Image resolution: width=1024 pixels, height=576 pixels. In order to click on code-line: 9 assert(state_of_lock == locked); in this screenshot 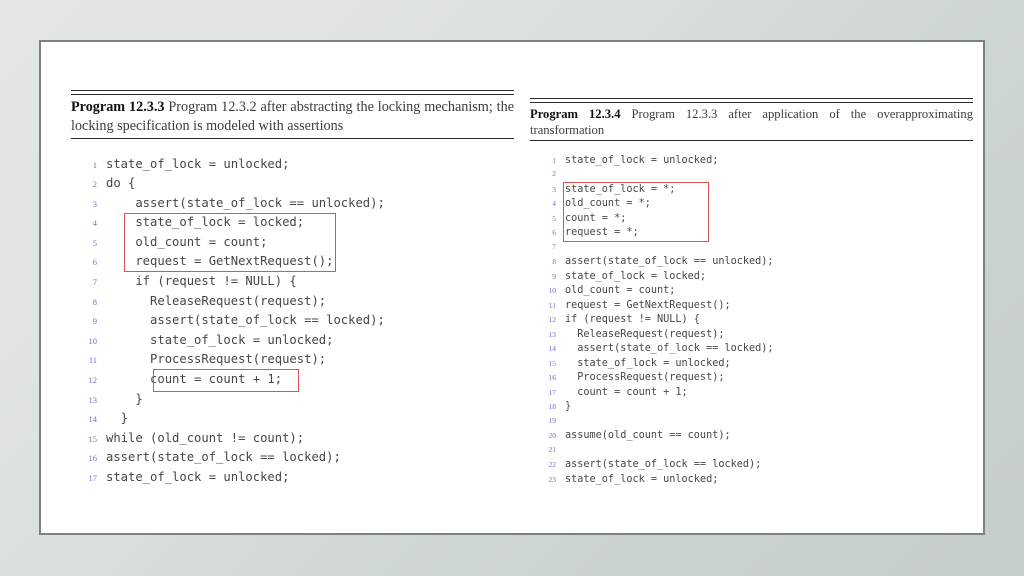, I will do `click(292, 323)`.